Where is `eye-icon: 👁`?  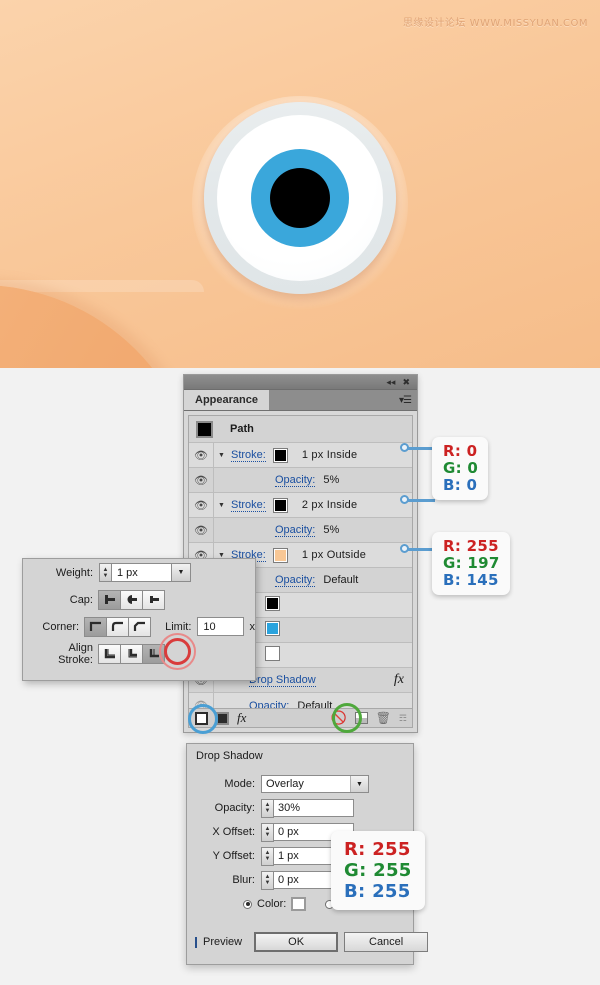 eye-icon: 👁 is located at coordinates (201, 480).